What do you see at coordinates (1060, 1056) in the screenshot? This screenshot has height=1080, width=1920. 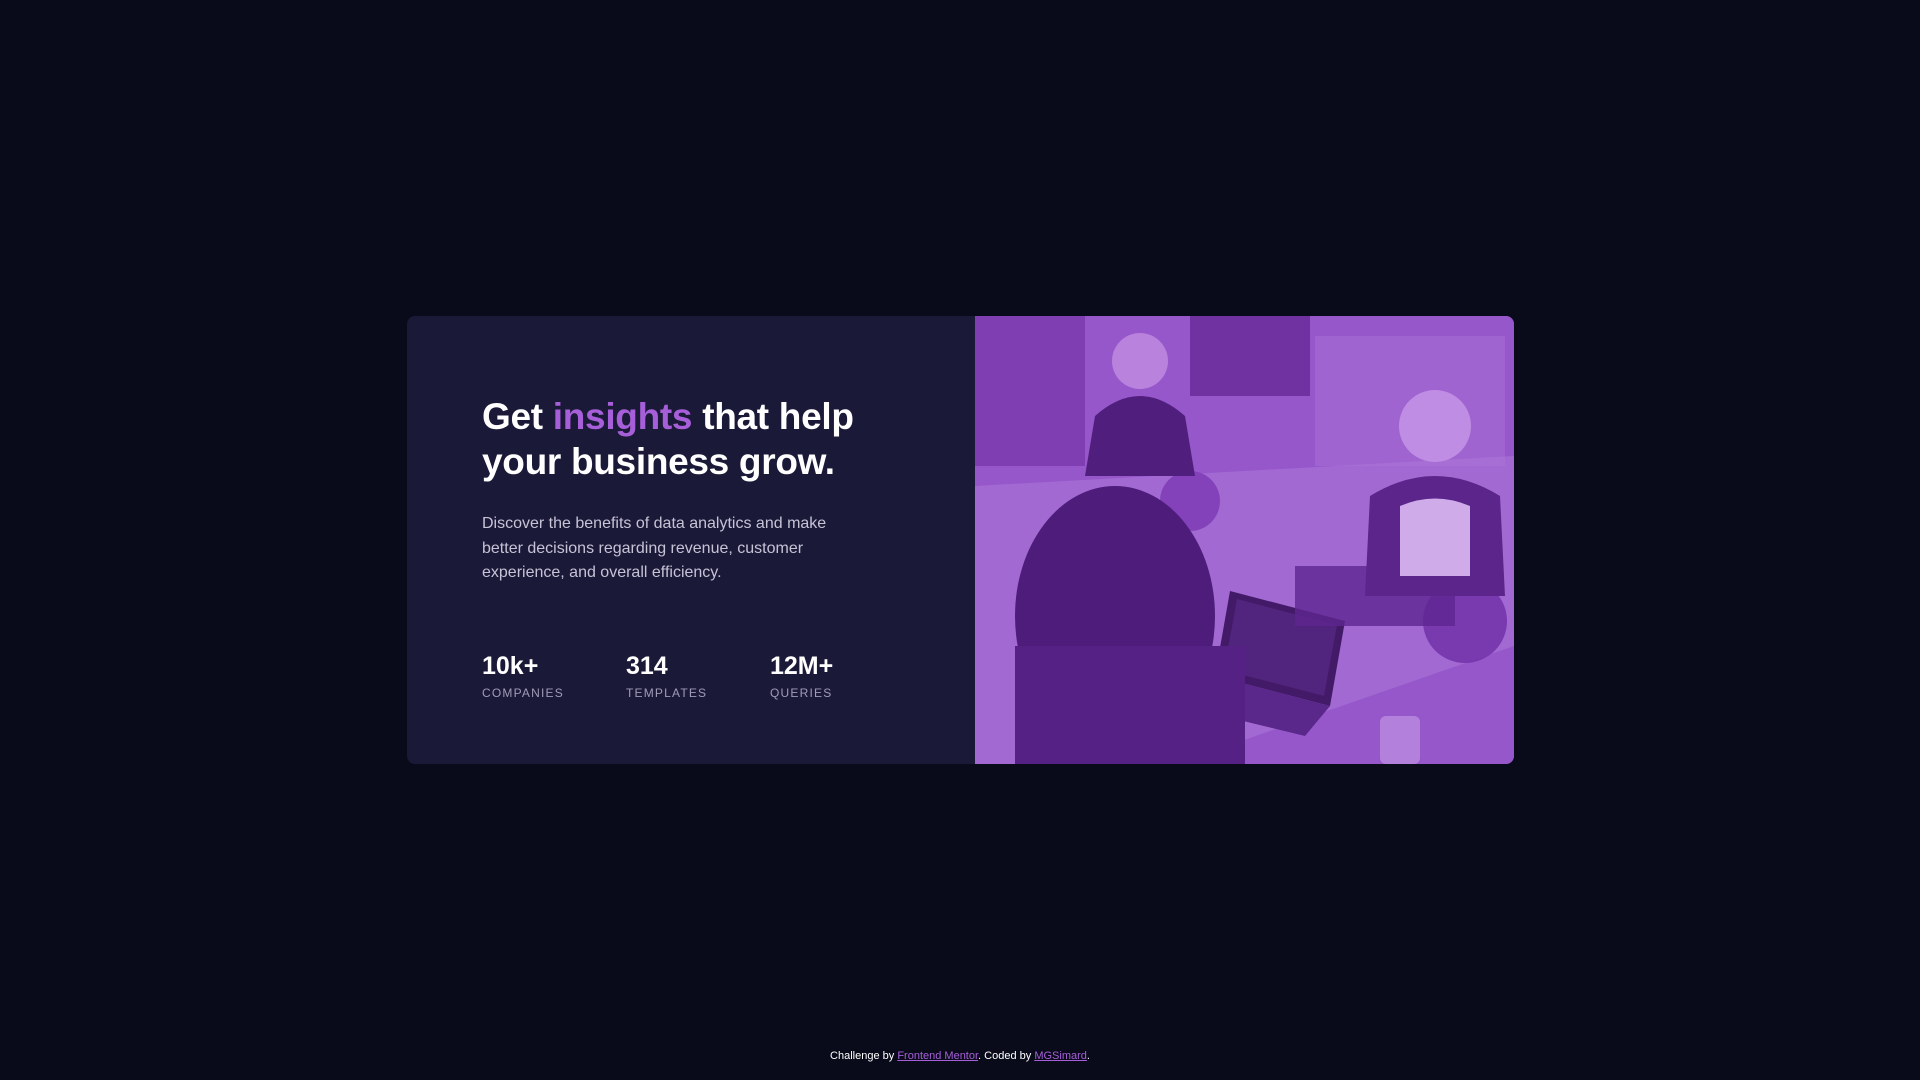 I see `author-link: MGSimard` at bounding box center [1060, 1056].